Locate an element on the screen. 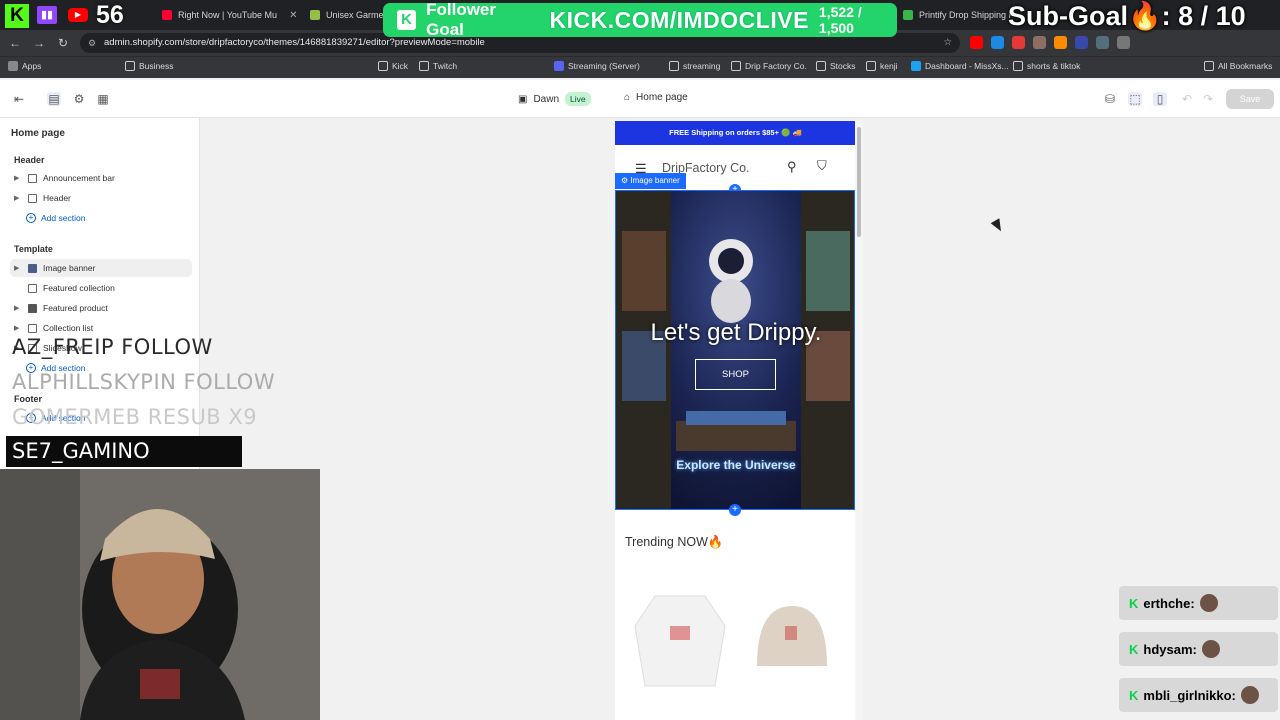 The height and width of the screenshot is (720, 1280). bookmark-folder: Kick is located at coordinates (393, 66).